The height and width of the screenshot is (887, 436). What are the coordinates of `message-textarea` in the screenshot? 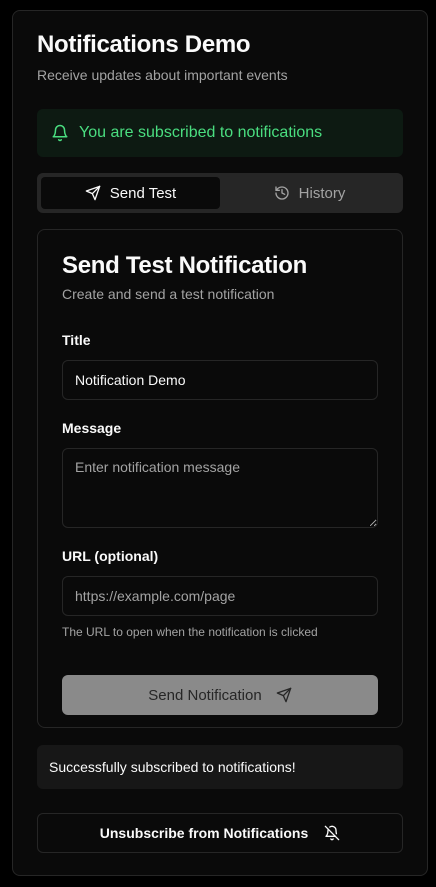 It's located at (220, 488).